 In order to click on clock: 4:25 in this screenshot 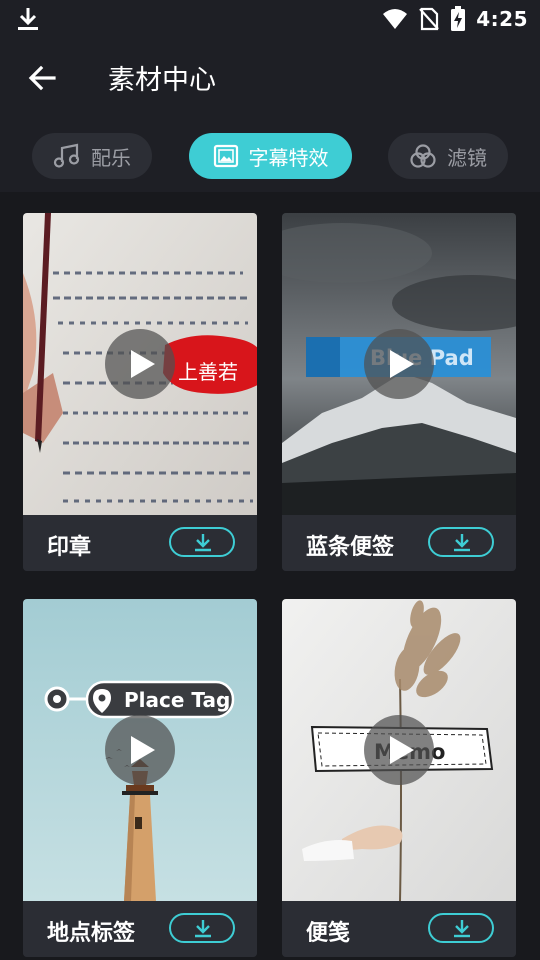, I will do `click(502, 19)`.